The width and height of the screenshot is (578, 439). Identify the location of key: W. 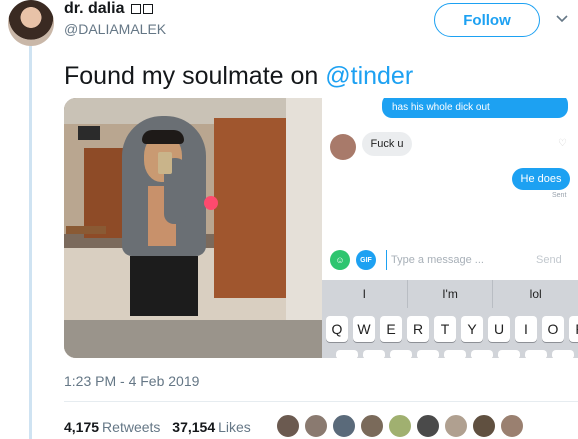
(364, 329).